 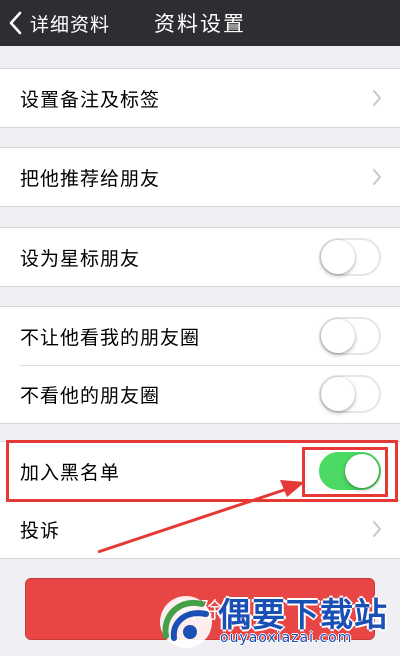 I want to click on page-title: 资料设置, so click(x=200, y=24).